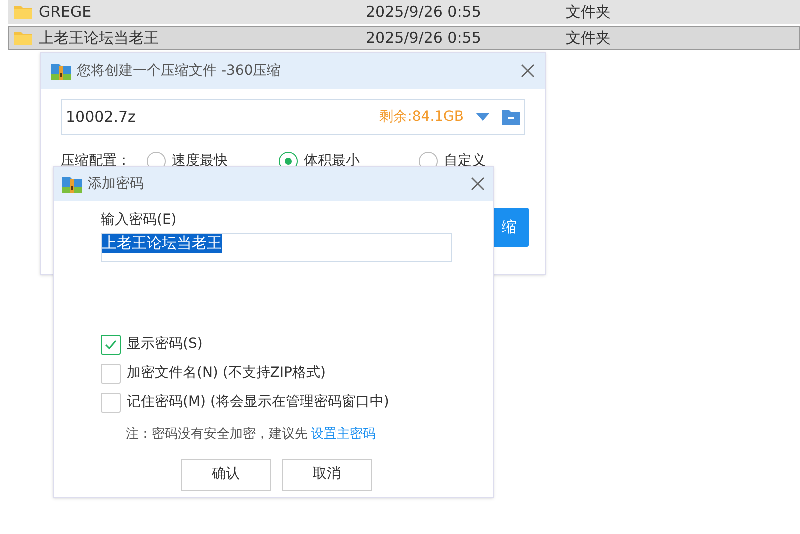  What do you see at coordinates (226, 373) in the screenshot?
I see `checkbox-label: 加密文件名(N) (不支持ZIP格式)` at bounding box center [226, 373].